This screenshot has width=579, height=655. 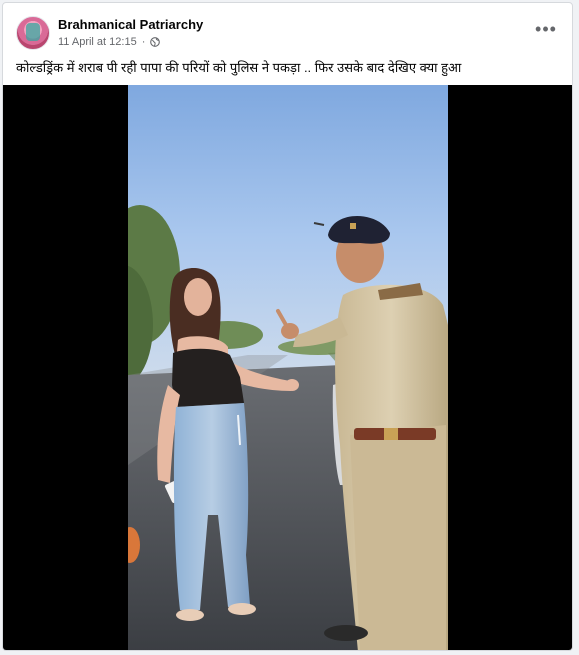 I want to click on avatar-figure, so click(x=33, y=32).